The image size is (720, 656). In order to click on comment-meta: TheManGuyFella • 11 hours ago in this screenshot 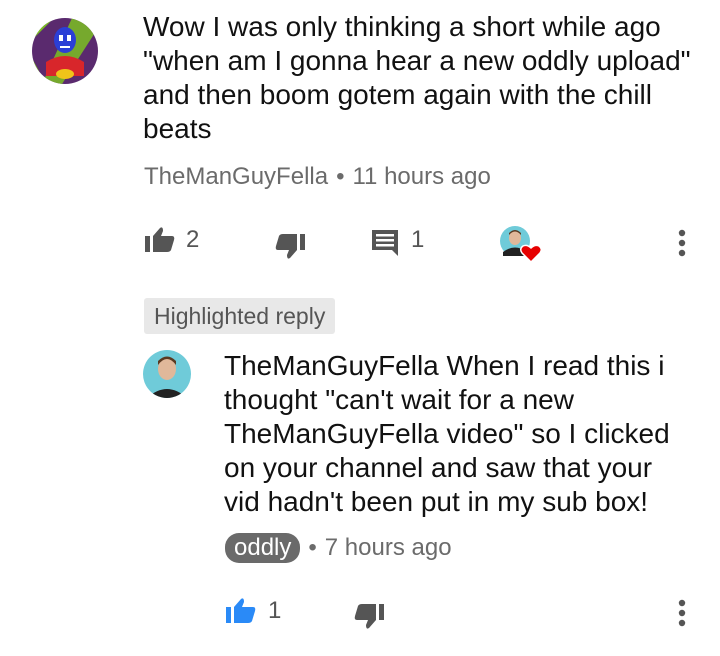, I will do `click(317, 177)`.